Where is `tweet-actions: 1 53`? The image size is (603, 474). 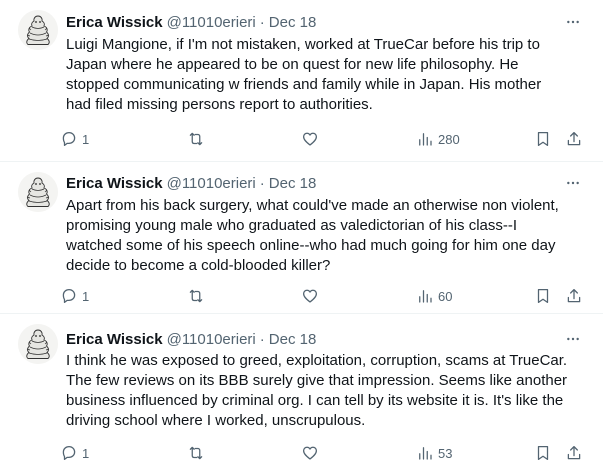
tweet-actions: 1 53 is located at coordinates (325, 453).